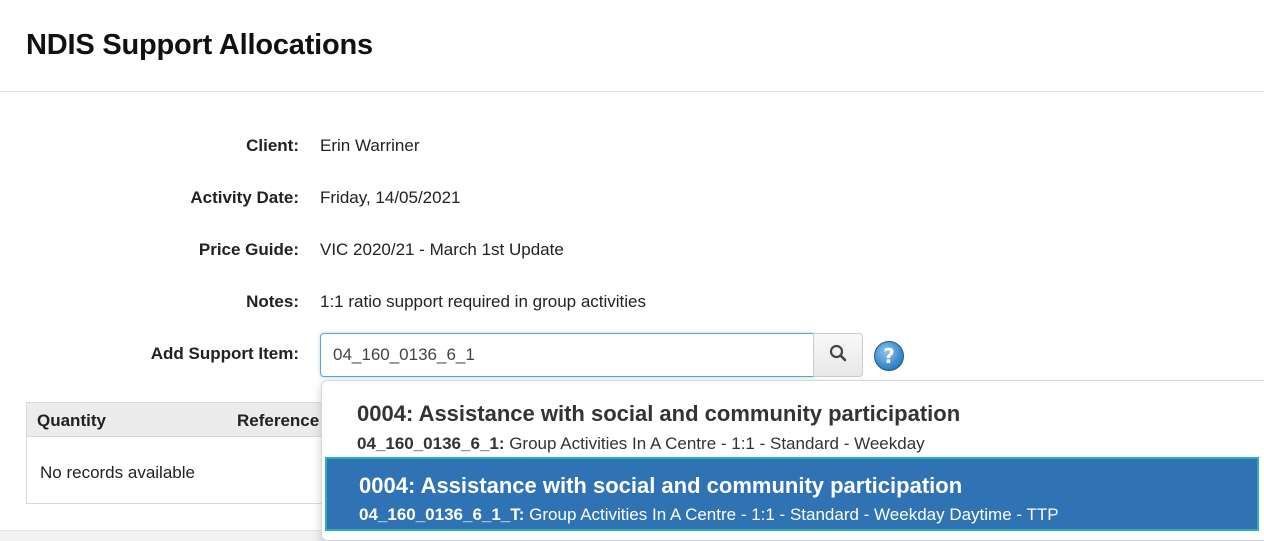 This screenshot has width=1264, height=541. I want to click on client-row: Client: Erin Warriner, so click(450, 145).